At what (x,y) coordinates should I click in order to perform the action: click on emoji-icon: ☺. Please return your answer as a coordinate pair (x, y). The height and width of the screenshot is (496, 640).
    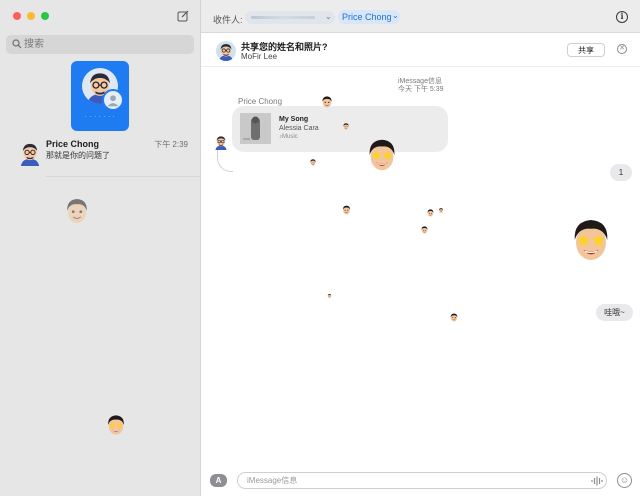
    Looking at the image, I should click on (624, 480).